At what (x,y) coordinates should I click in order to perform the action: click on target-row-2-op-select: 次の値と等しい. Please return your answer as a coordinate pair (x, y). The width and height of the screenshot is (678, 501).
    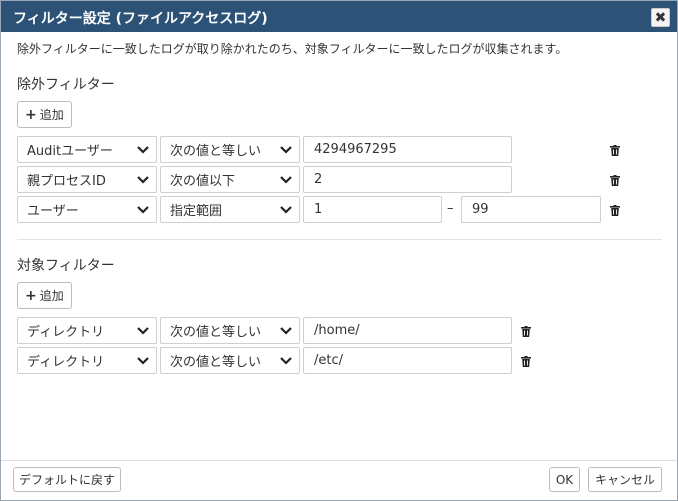
    Looking at the image, I should click on (230, 360).